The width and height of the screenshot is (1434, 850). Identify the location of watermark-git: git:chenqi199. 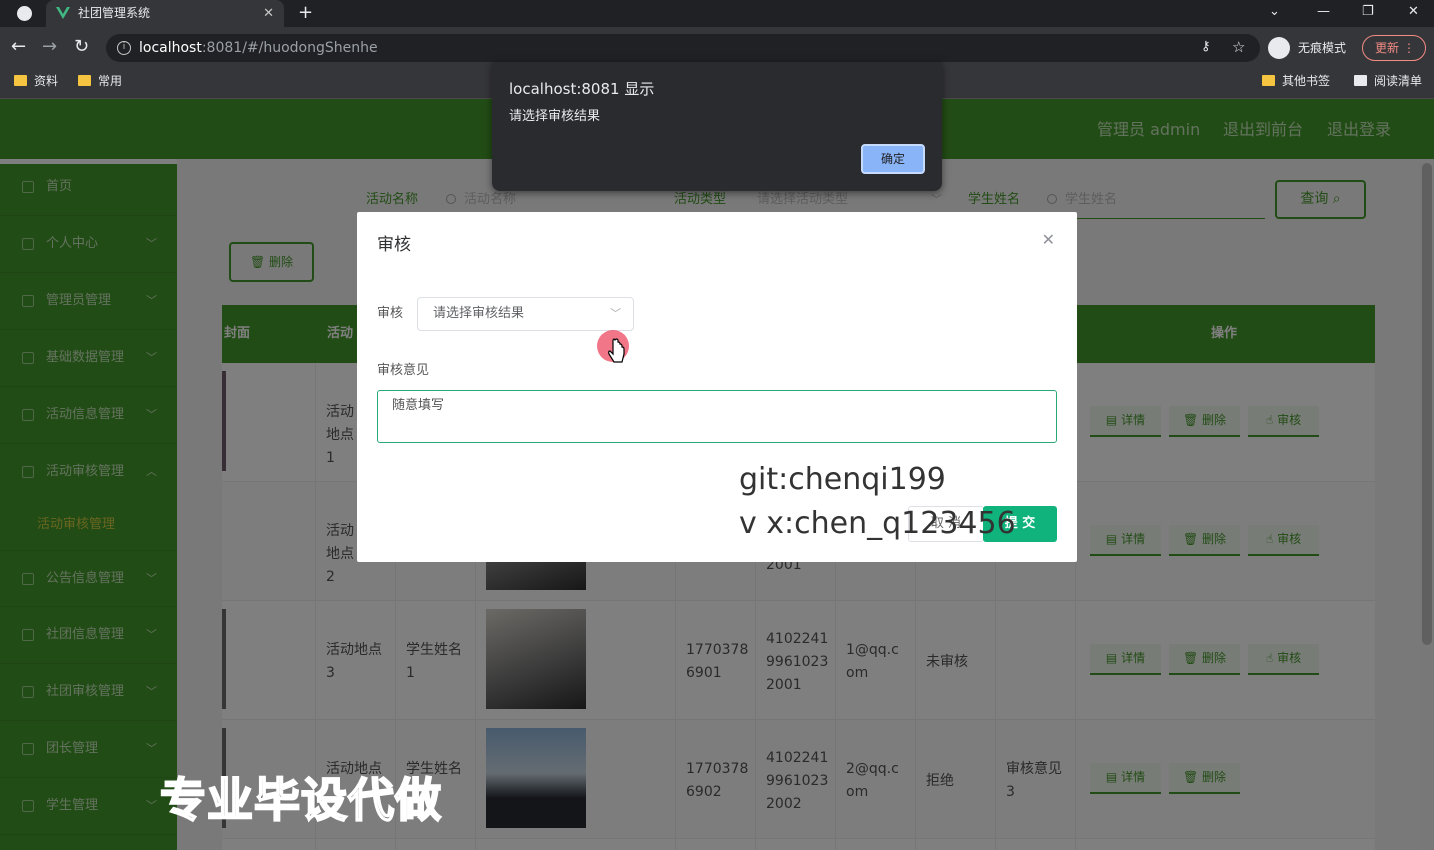
(842, 479).